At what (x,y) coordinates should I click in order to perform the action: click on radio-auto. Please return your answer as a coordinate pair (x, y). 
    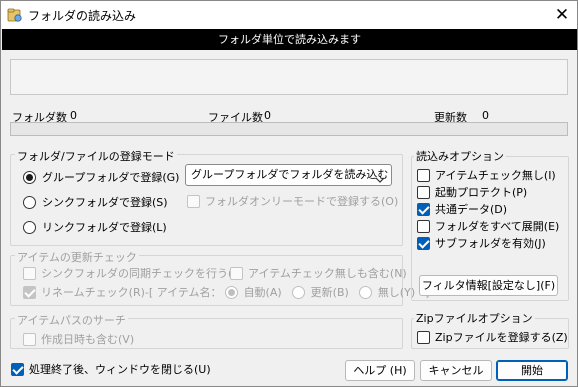
    Looking at the image, I should click on (231, 292).